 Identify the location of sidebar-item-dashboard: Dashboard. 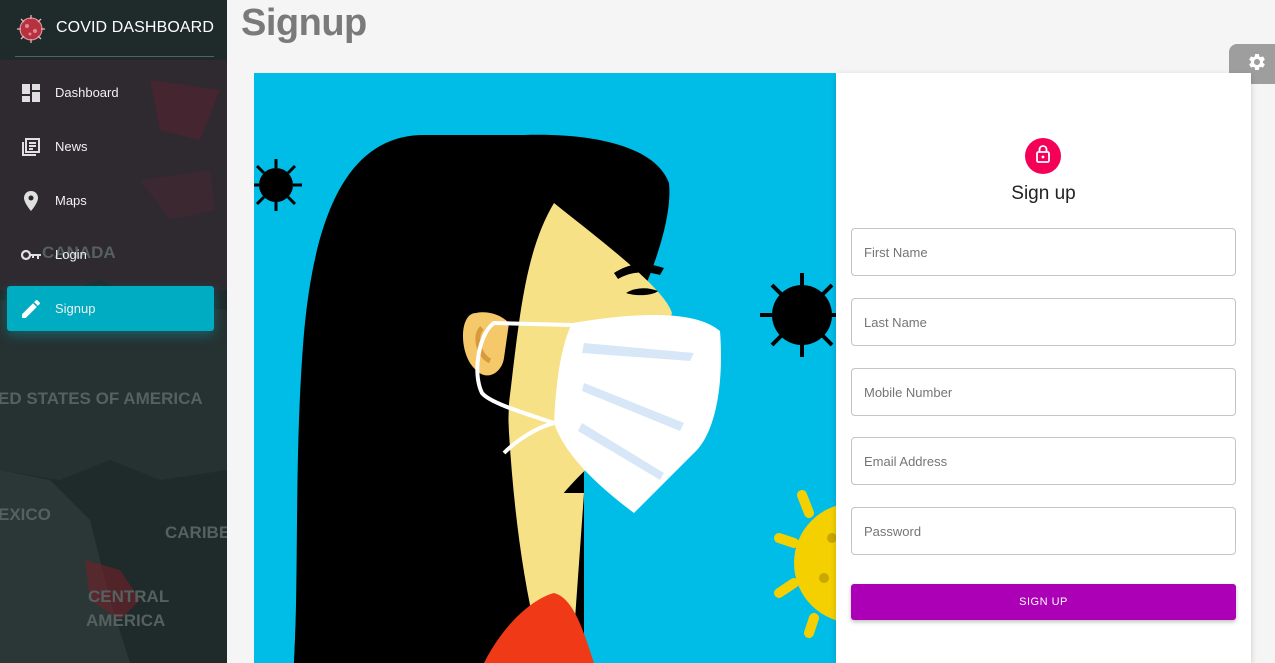
(110, 92).